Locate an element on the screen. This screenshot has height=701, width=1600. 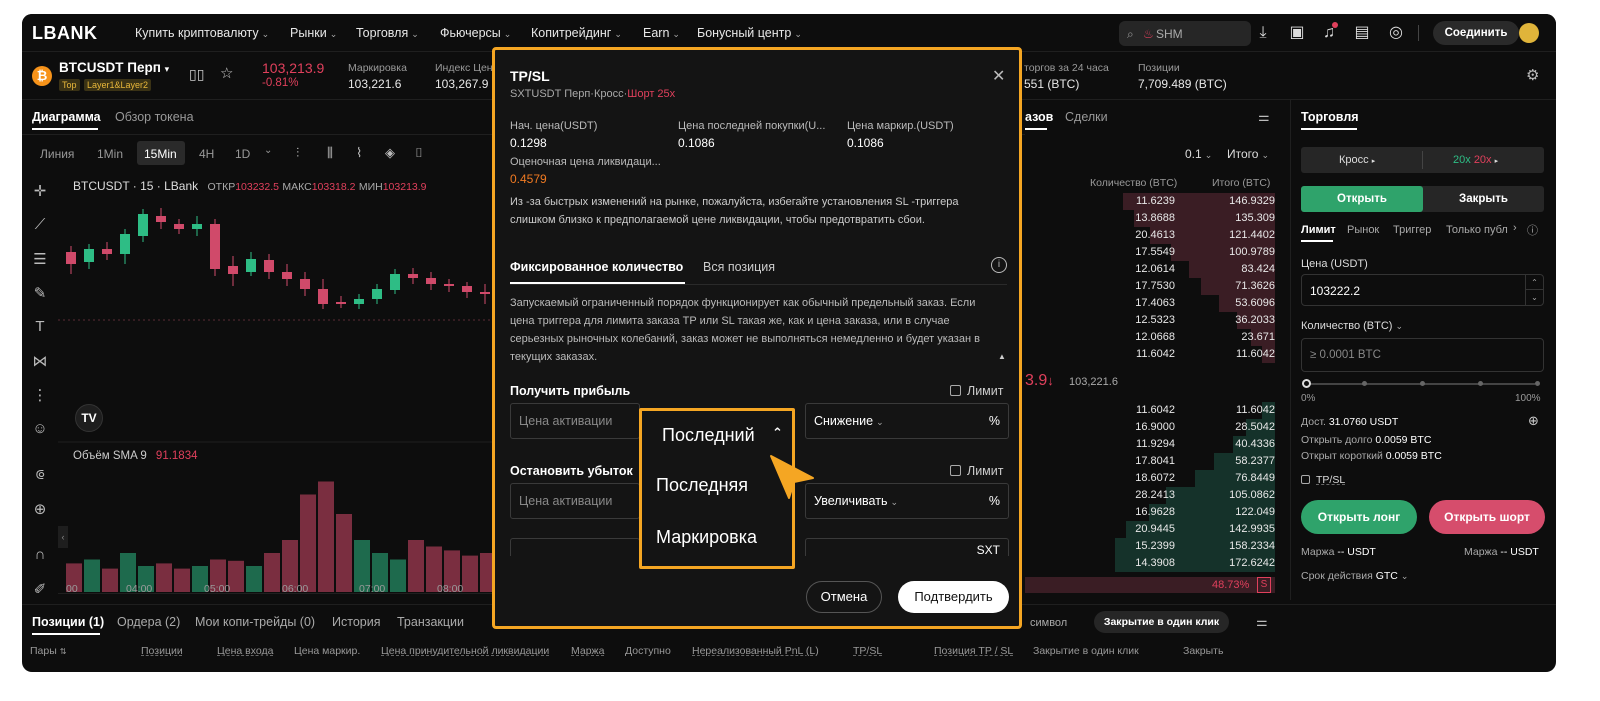
document-icon: ▤ is located at coordinates (1362, 33).